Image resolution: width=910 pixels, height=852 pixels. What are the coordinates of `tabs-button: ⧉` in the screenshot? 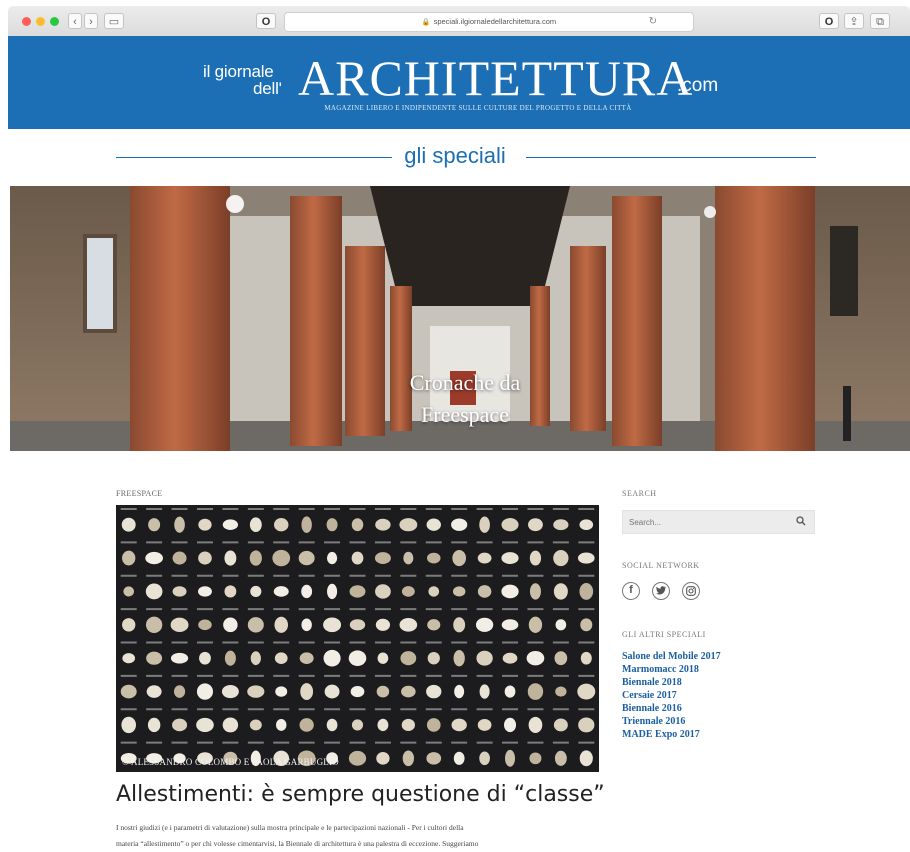 It's located at (880, 21).